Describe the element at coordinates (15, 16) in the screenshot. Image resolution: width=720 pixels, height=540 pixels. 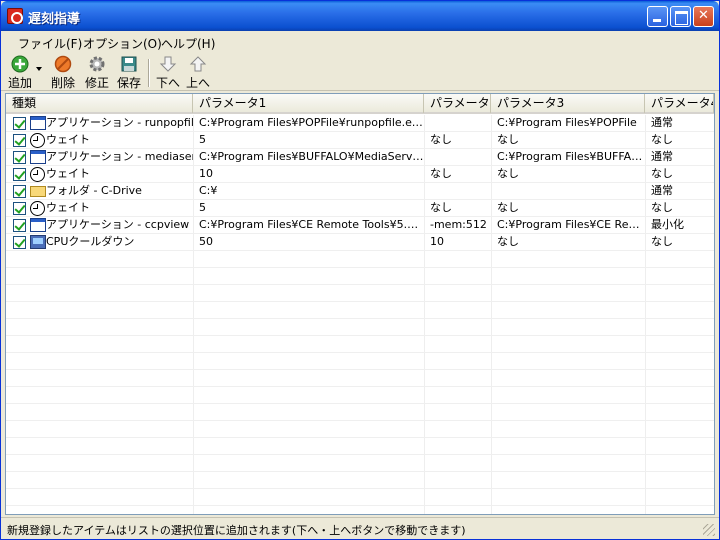
I see `app-icon` at that location.